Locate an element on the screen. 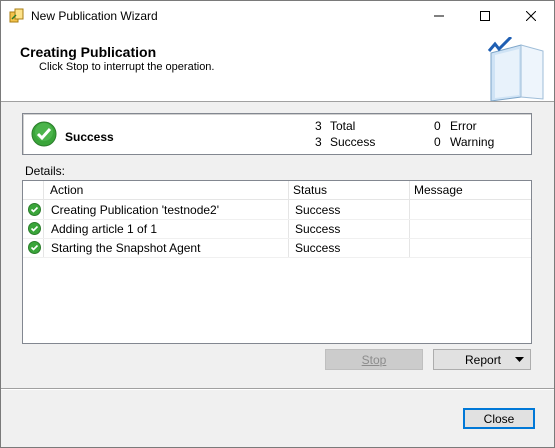  total-label: Total is located at coordinates (343, 126).